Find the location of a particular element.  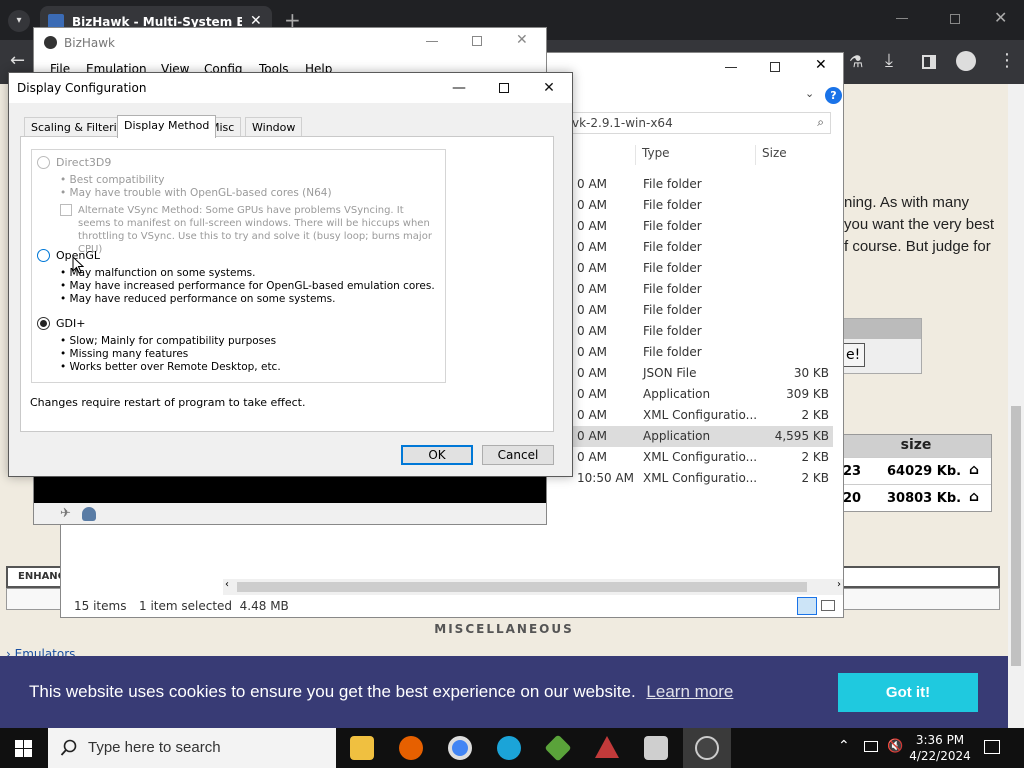

notifications-icon is located at coordinates (992, 747).